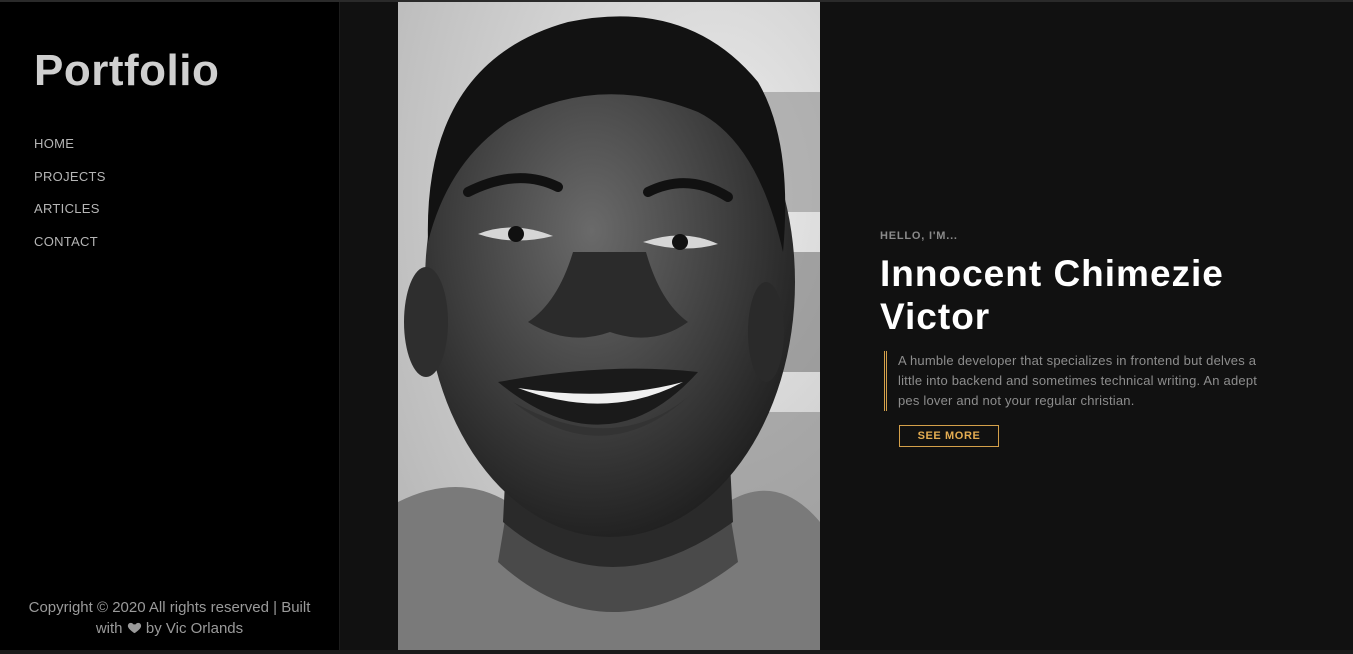 The height and width of the screenshot is (654, 1353). Describe the element at coordinates (949, 436) in the screenshot. I see `see-more-button: SEE MORE` at that location.